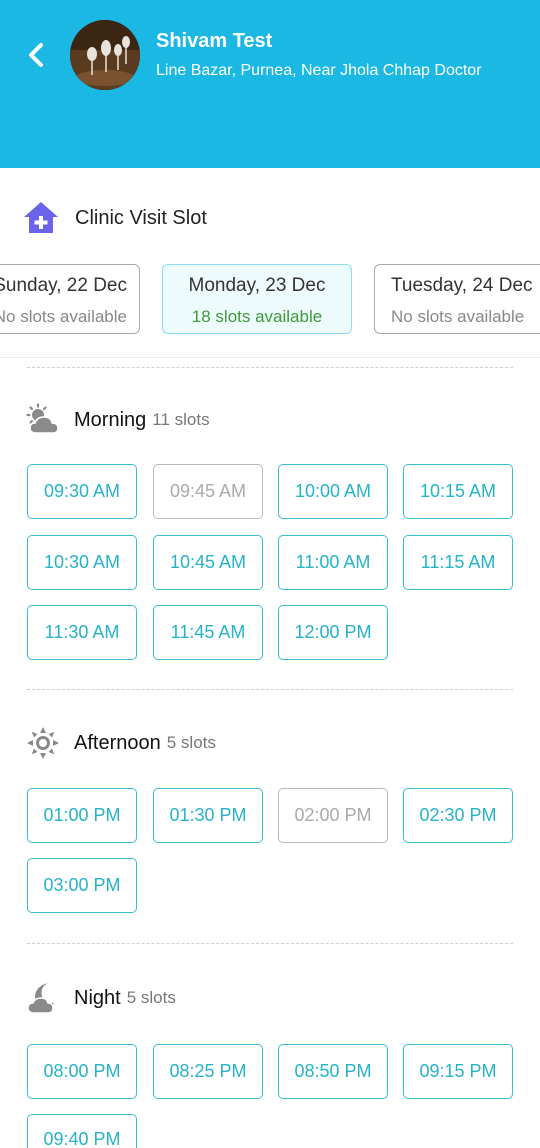 This screenshot has width=540, height=1148. Describe the element at coordinates (42, 418) in the screenshot. I see `sun-cloud-icon` at that location.